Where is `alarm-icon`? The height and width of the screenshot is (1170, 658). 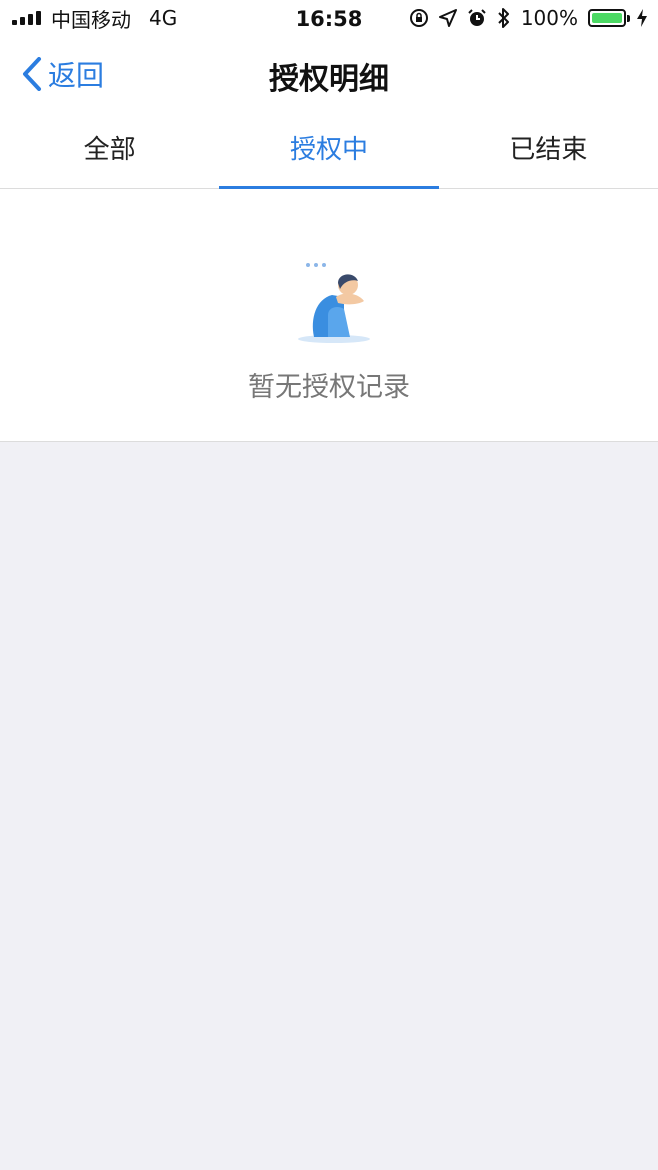
alarm-icon is located at coordinates (477, 17).